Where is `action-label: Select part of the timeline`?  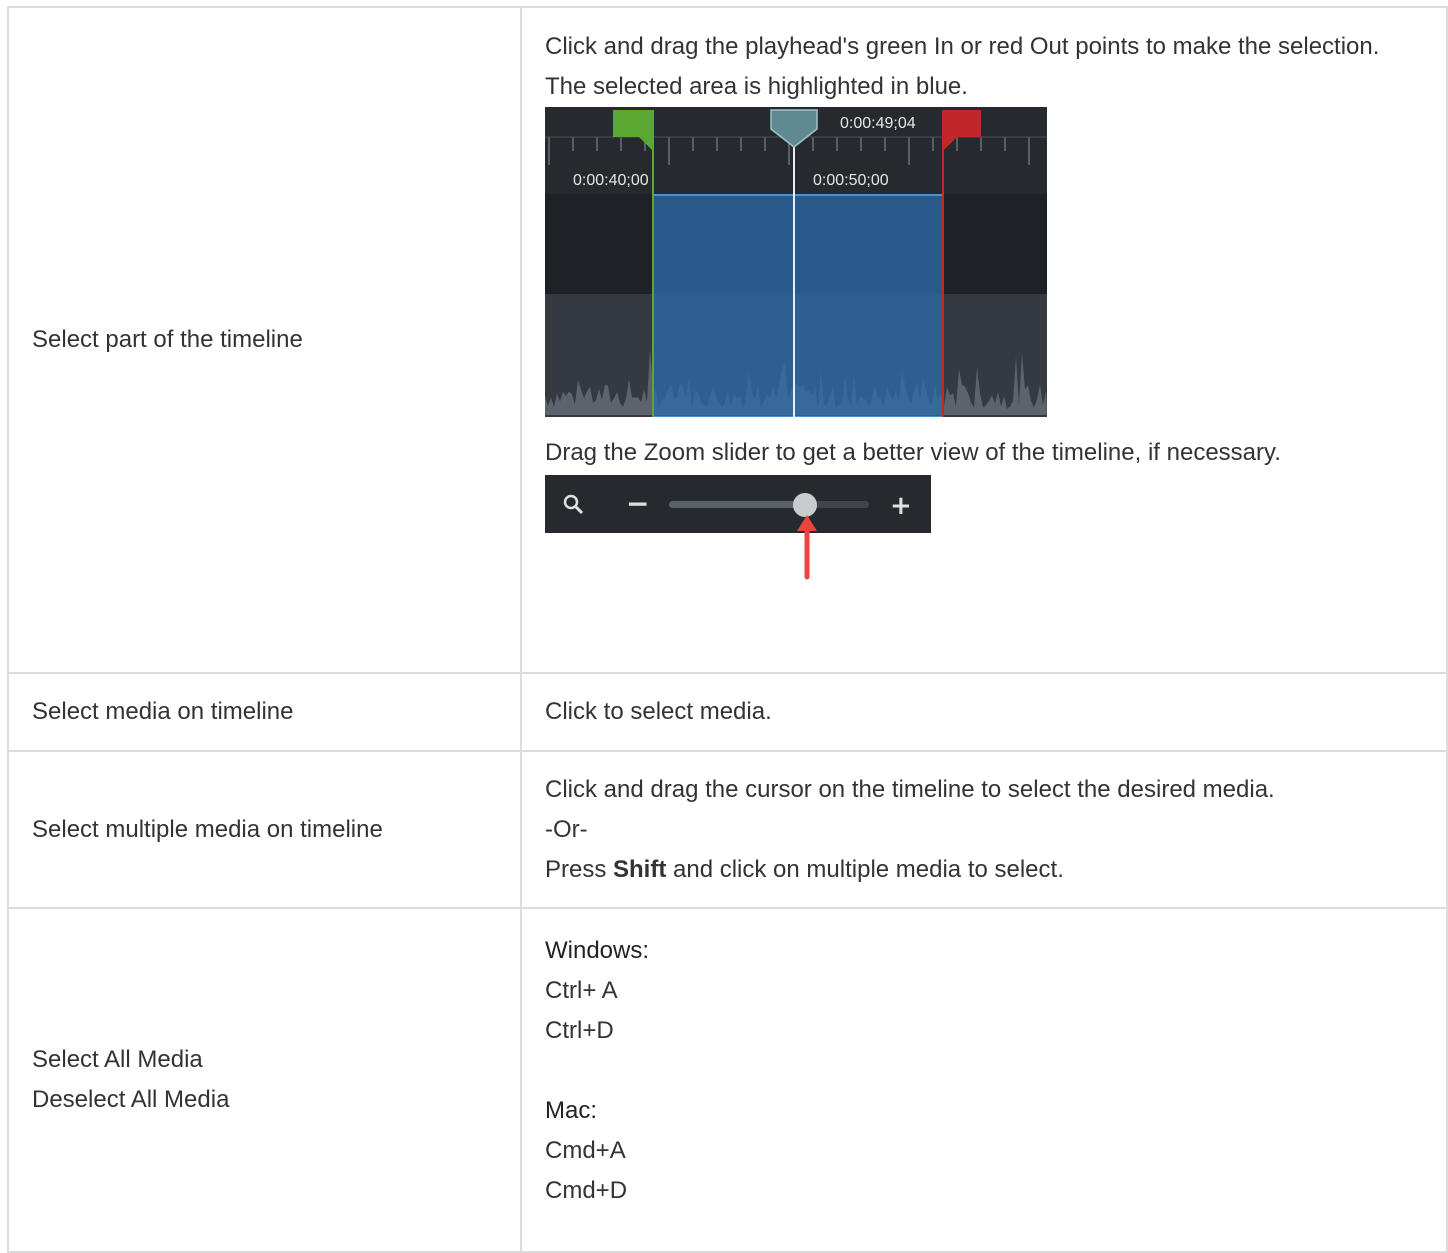 action-label: Select part of the timeline is located at coordinates (167, 339).